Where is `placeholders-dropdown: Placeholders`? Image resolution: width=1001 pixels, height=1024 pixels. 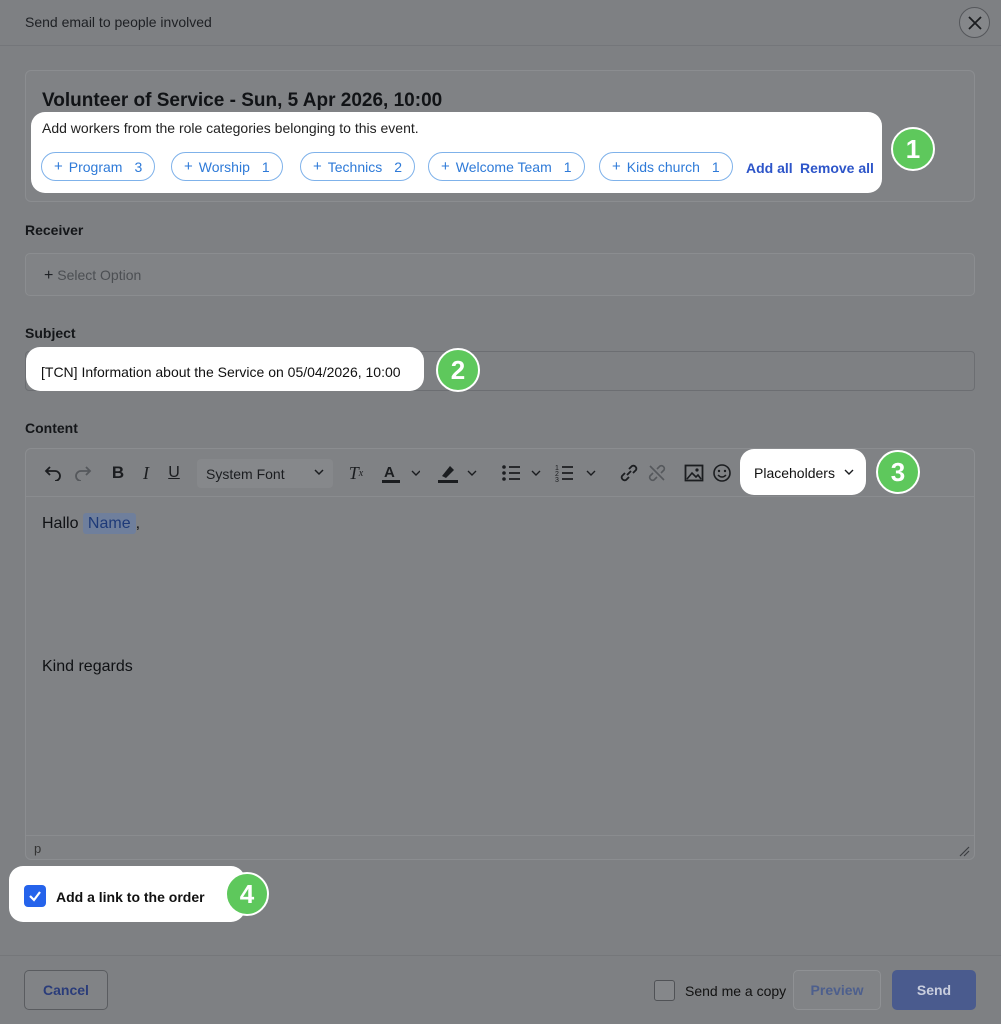 placeholders-dropdown: Placeholders is located at coordinates (804, 473).